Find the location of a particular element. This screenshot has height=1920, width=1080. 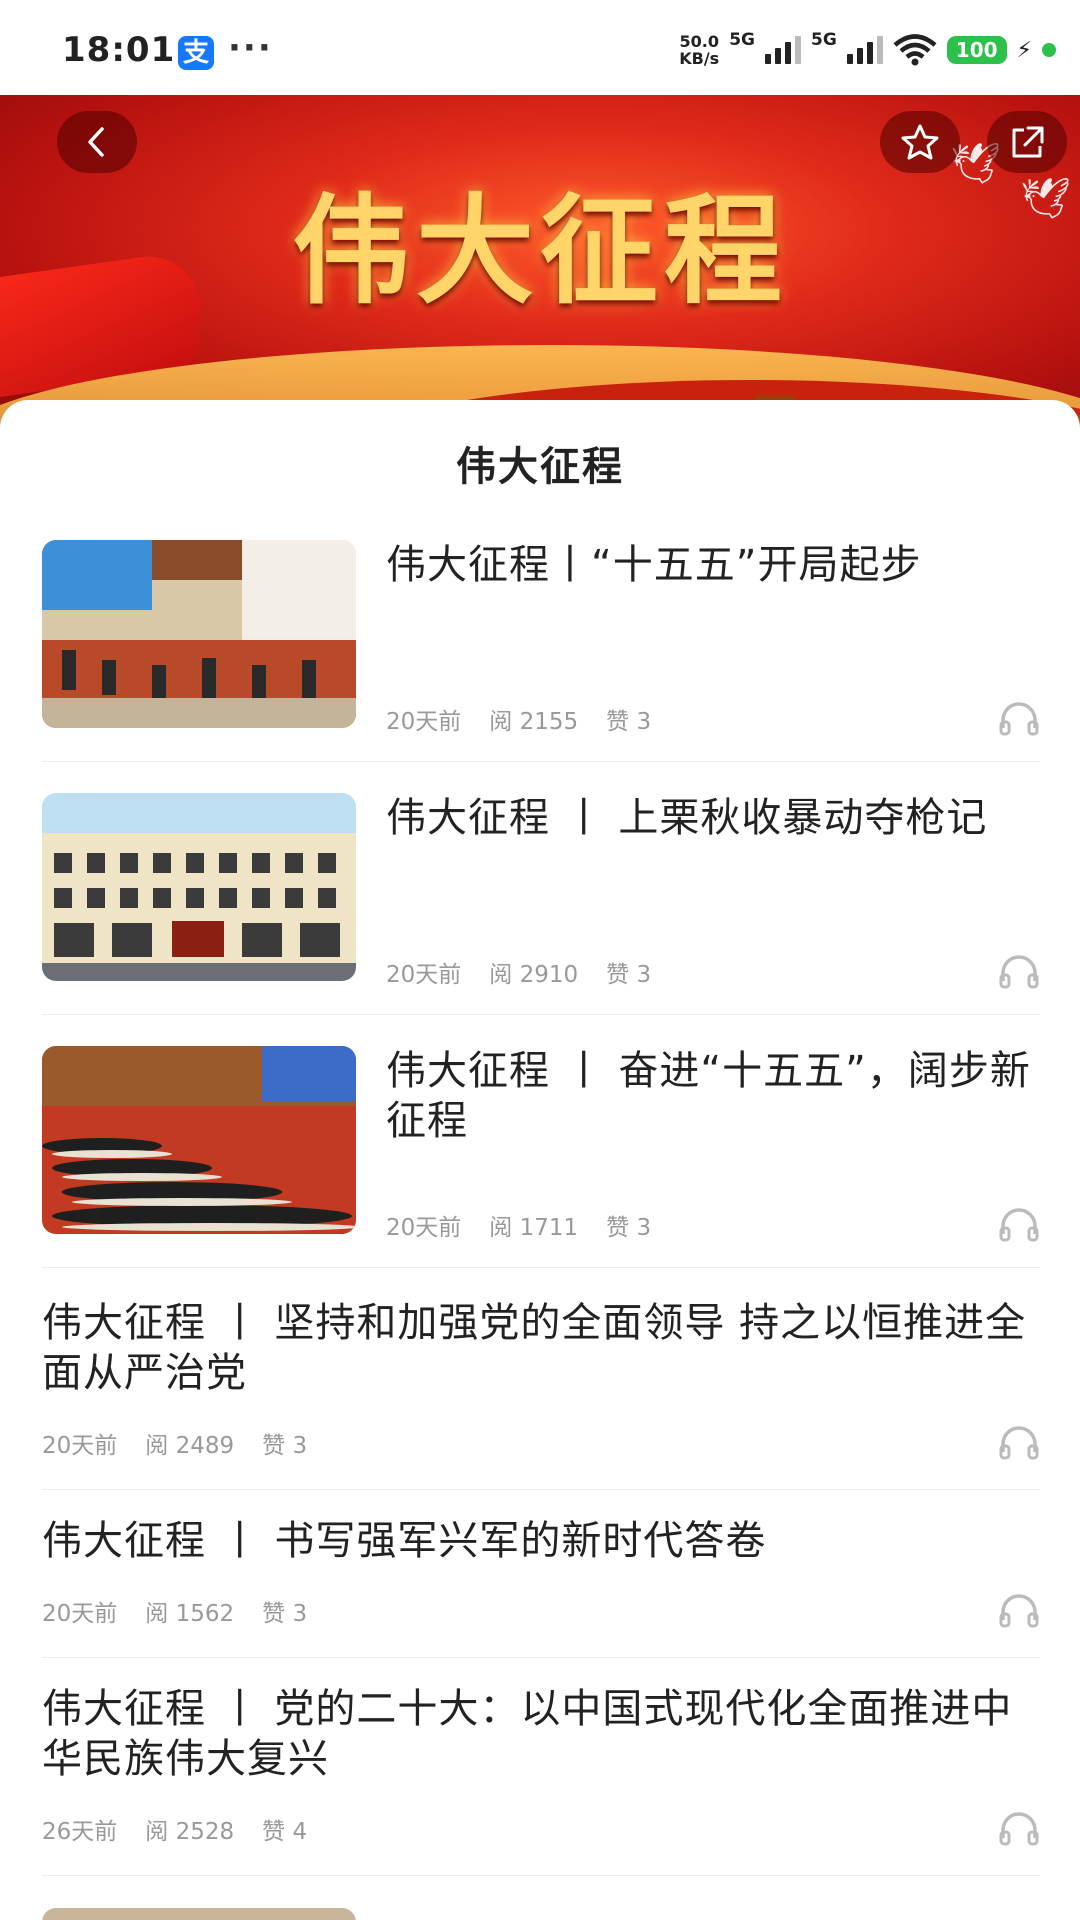

article-item: 伟大征程 丨 书写强军兴军的新时代答卷 20天前 阅 1562 赞 3 is located at coordinates (541, 1587).